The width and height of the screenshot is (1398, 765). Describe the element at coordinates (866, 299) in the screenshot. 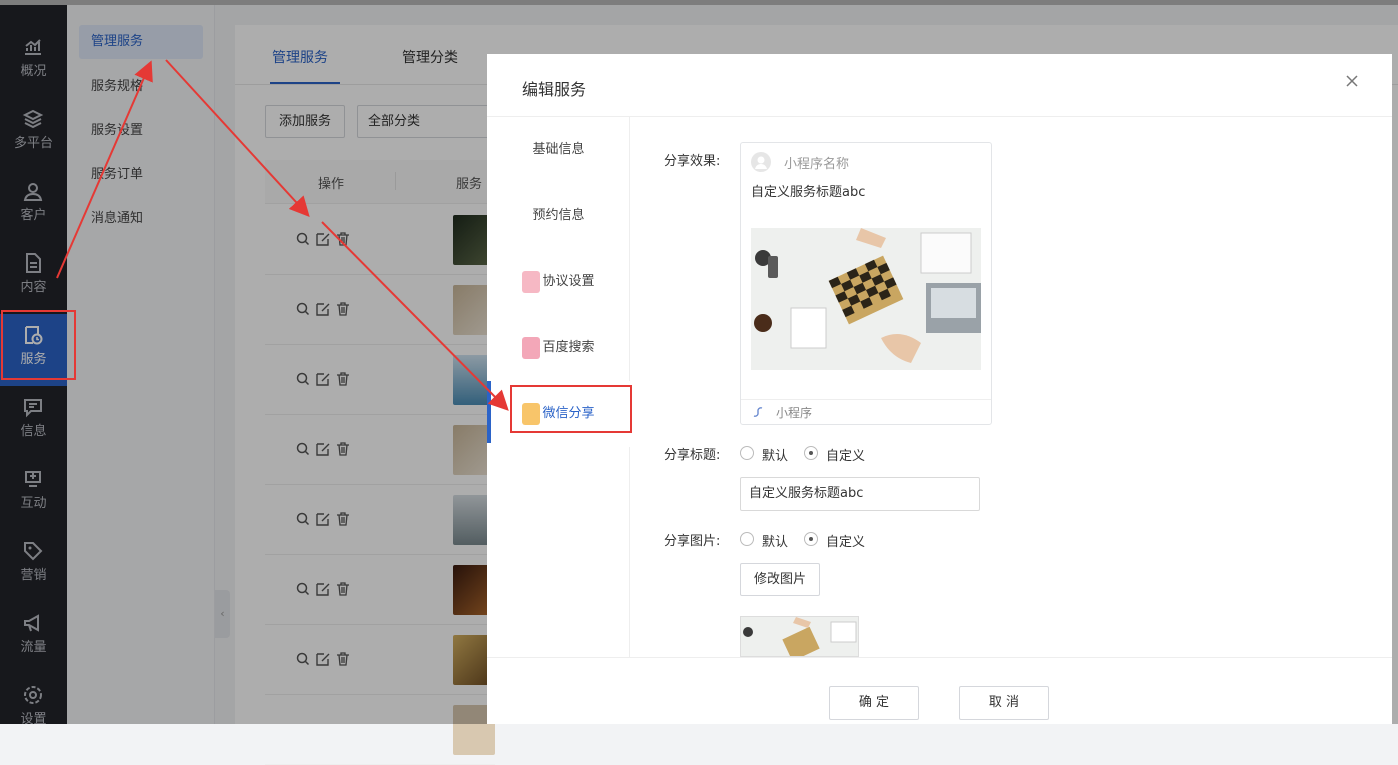

I see `preview-image` at that location.